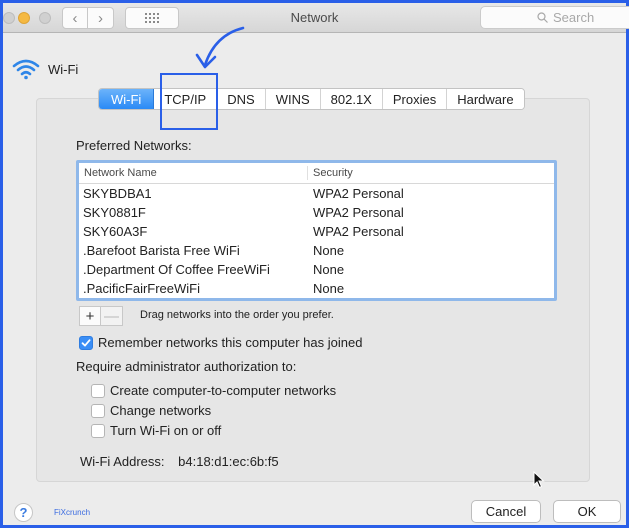 This screenshot has height=528, width=629. I want to click on add-network-button: +, so click(90, 316).